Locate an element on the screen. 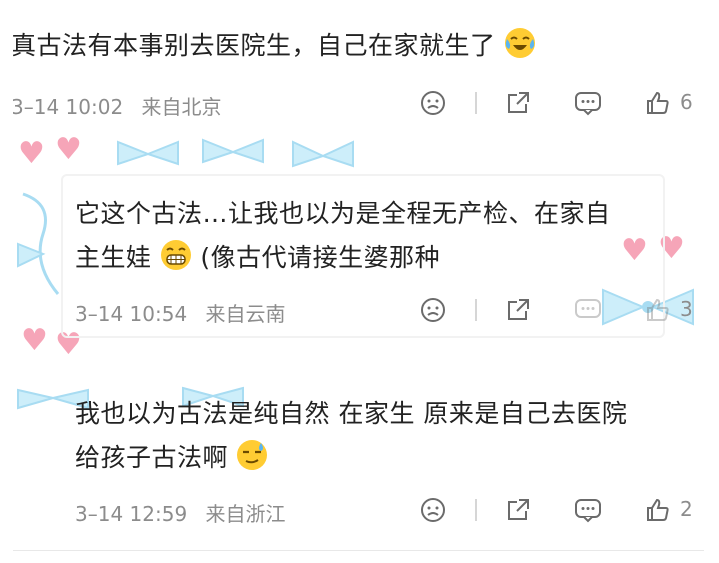 The height and width of the screenshot is (563, 719). like-count: 3 is located at coordinates (686, 309).